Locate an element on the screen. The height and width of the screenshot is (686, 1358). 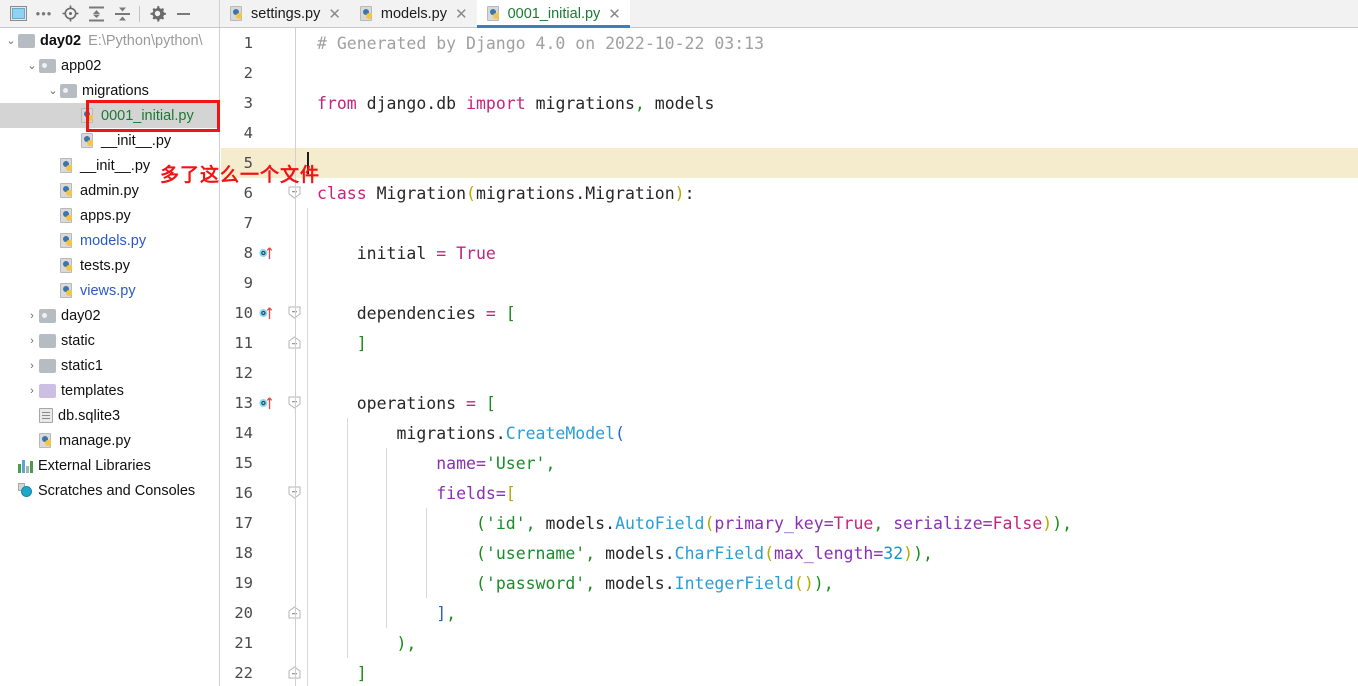
file-tests-py: ›tests.py is located at coordinates (109, 265).